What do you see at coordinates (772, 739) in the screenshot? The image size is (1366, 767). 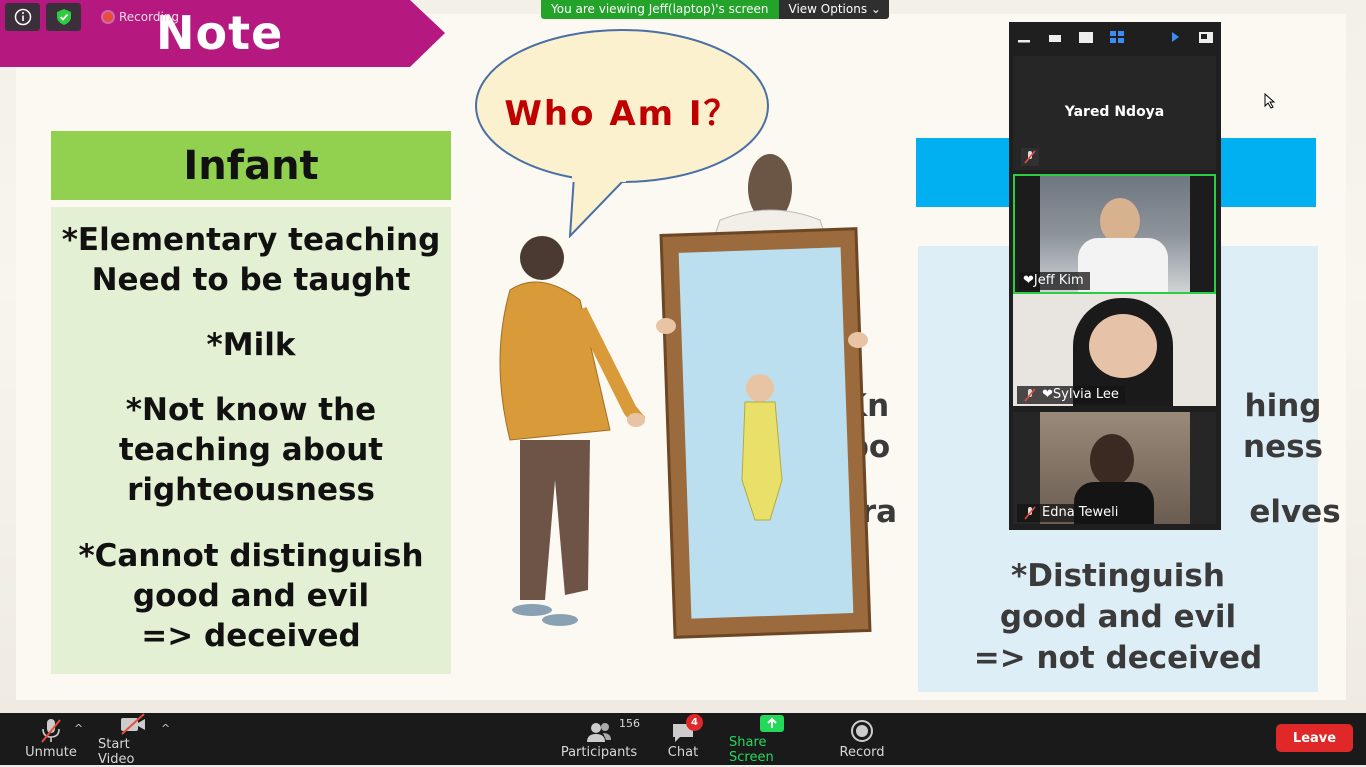 I see `share-screen-button: Share Screen` at bounding box center [772, 739].